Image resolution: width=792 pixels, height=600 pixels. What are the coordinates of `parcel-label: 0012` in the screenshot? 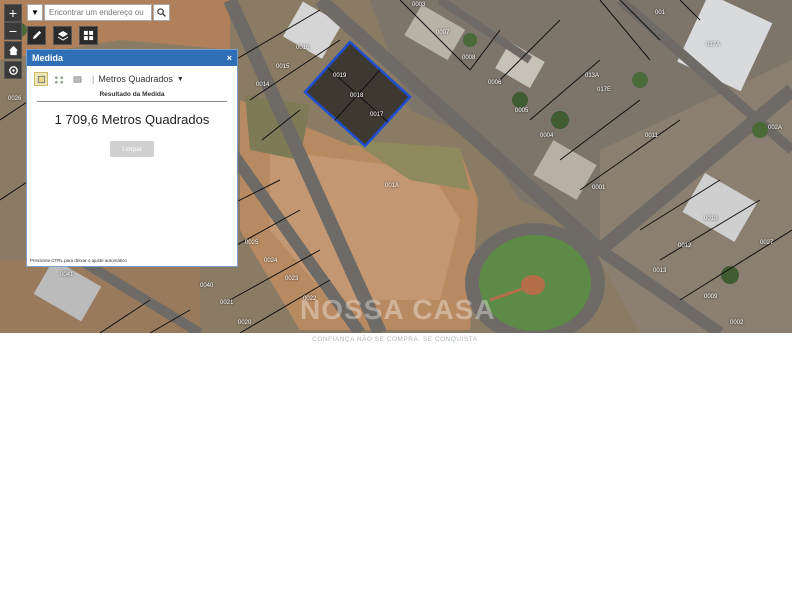 It's located at (685, 246).